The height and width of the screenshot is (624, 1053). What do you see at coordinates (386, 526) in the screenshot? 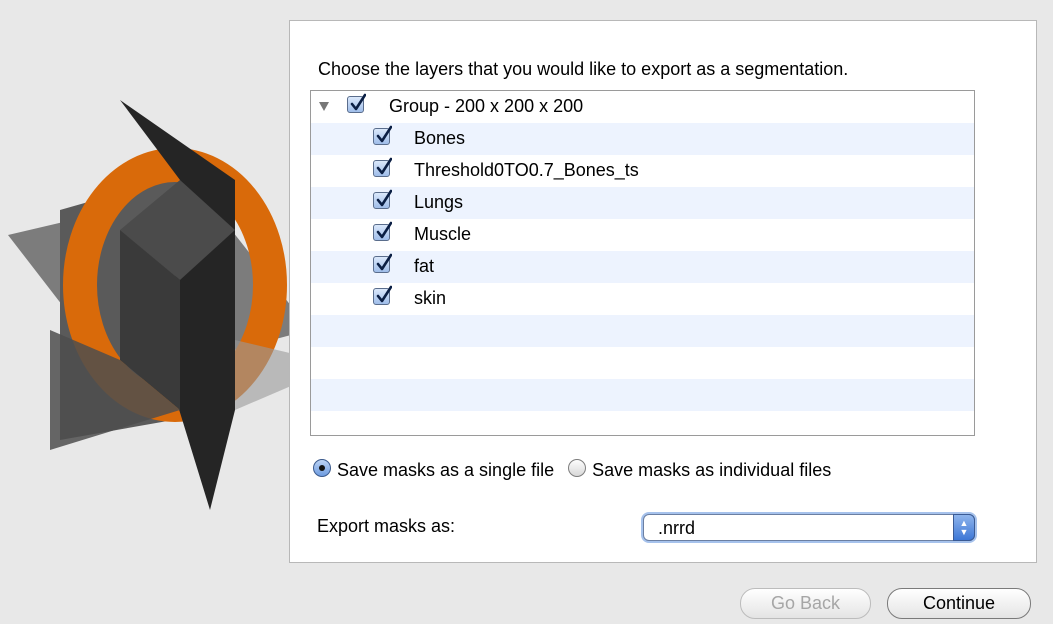
I see `export-format-label: Export masks as:` at bounding box center [386, 526].